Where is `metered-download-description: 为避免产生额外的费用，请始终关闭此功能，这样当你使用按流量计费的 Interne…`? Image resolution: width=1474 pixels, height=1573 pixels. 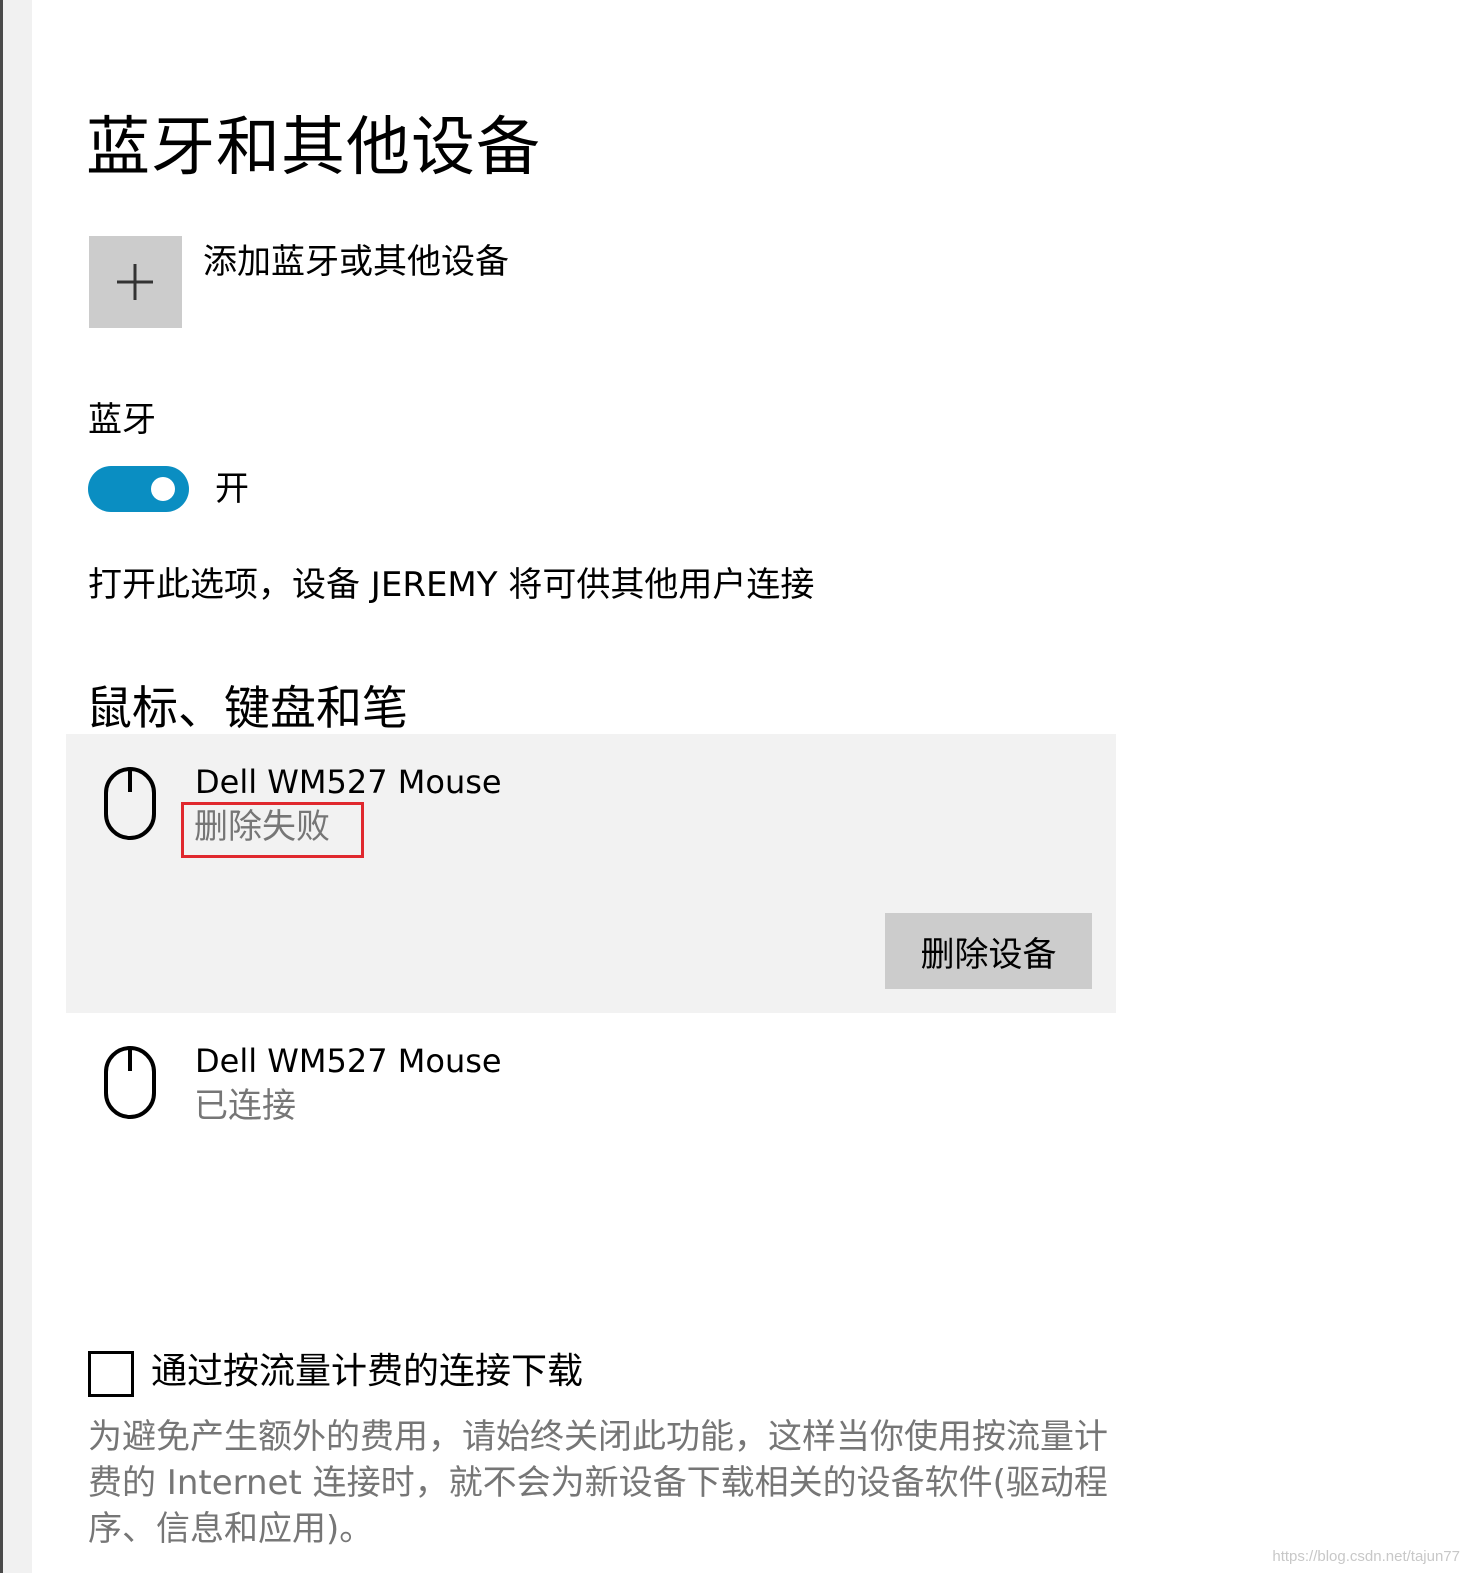
metered-download-description: 为避免产生额外的费用，请始终关闭此功能，这样当你使用按流量计费的 Interne… is located at coordinates (598, 1483).